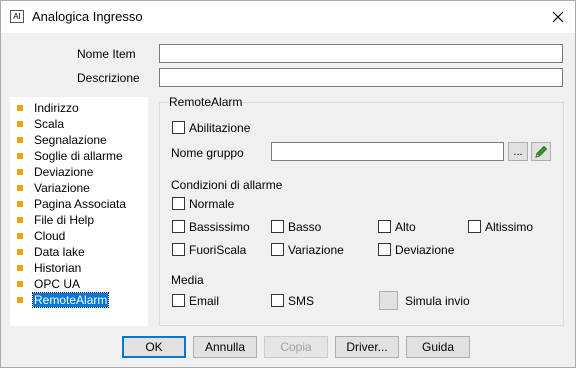  What do you see at coordinates (49, 124) in the screenshot?
I see `list-item-label: Scala` at bounding box center [49, 124].